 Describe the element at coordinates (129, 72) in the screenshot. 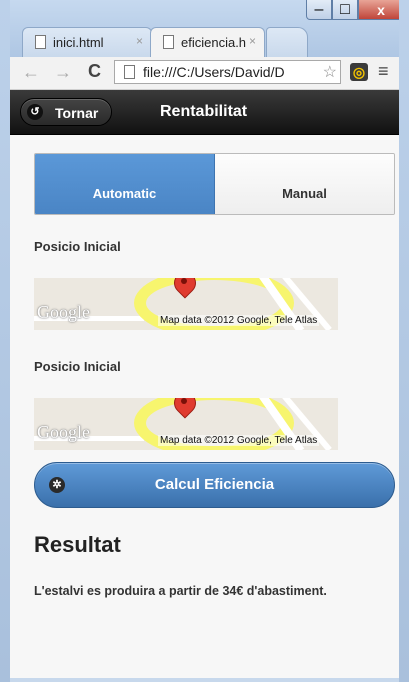

I see `page-icon` at that location.